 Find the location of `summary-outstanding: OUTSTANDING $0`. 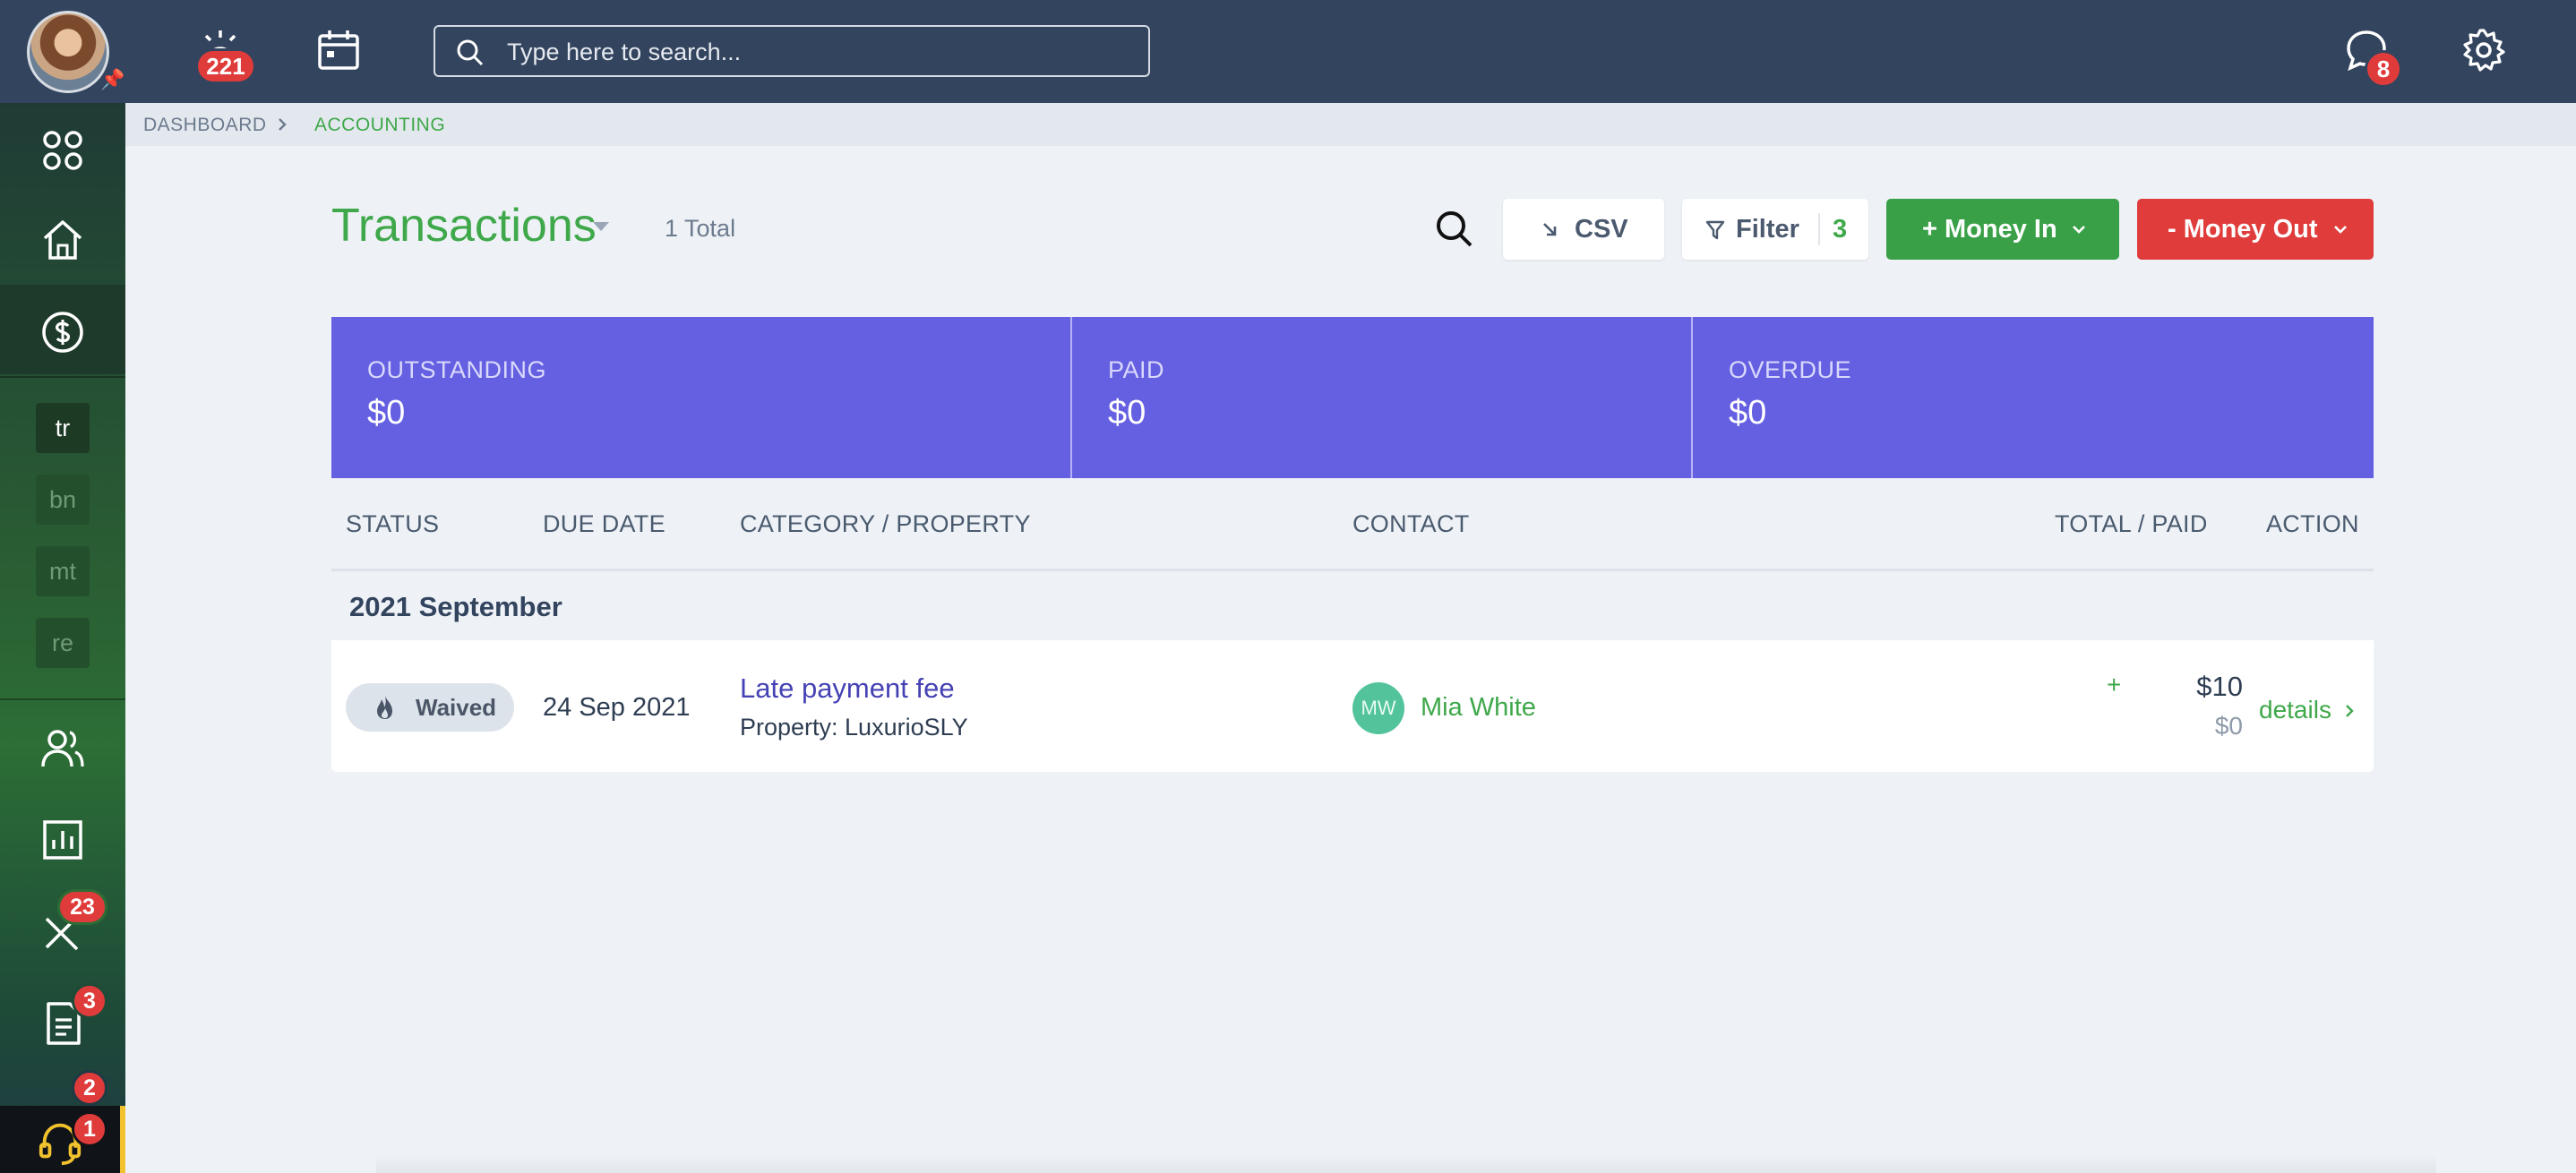

summary-outstanding: OUTSTANDING $0 is located at coordinates (701, 398).